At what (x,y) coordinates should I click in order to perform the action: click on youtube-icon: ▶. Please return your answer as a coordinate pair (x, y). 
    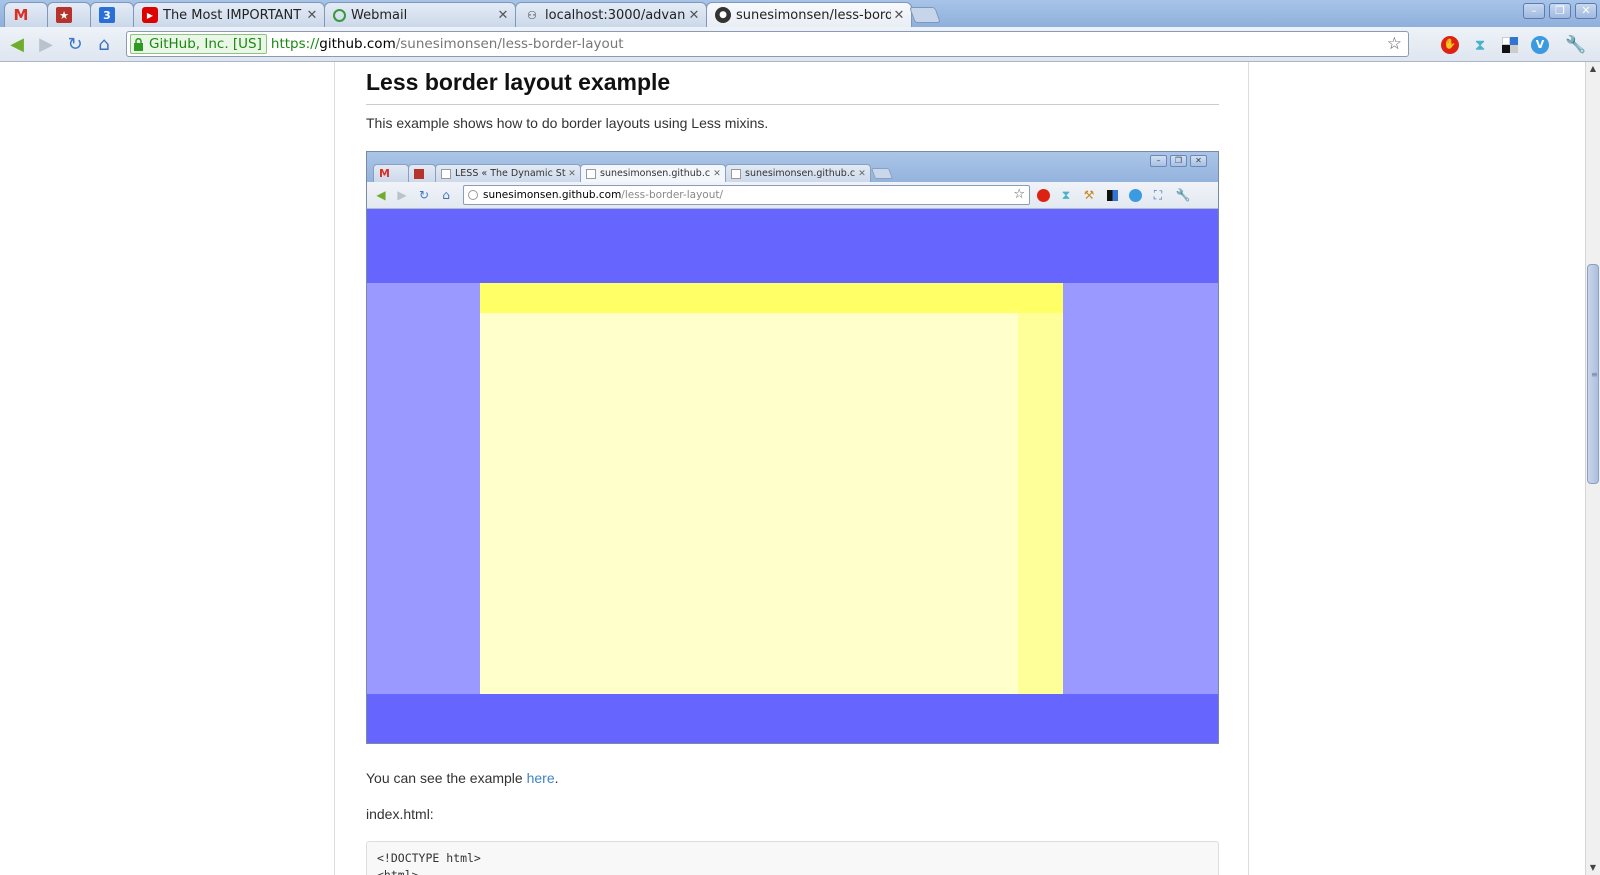
    Looking at the image, I should click on (150, 15).